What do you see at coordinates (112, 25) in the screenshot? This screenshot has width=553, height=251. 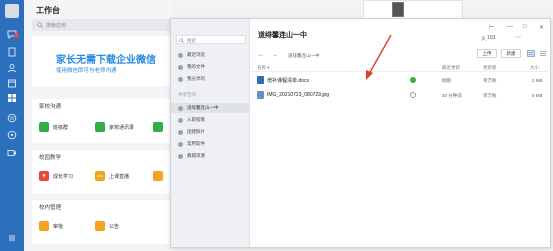 I see `app-search-input: 搜索应用` at bounding box center [112, 25].